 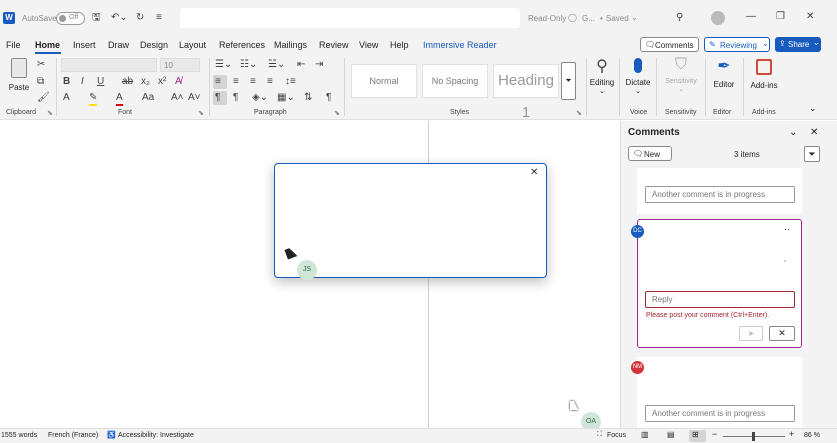 I want to click on rtl-icon: ¶, so click(x=235, y=98).